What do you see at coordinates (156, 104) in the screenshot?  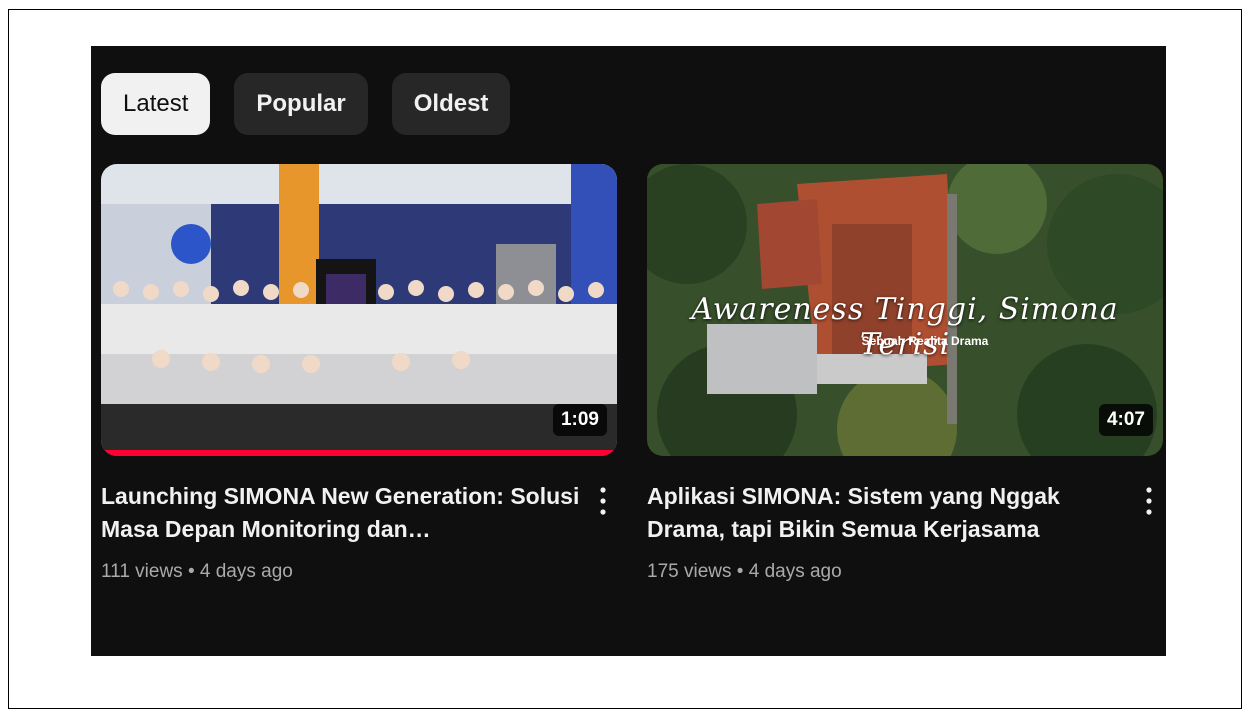 I see `chip-latest: Latest` at bounding box center [156, 104].